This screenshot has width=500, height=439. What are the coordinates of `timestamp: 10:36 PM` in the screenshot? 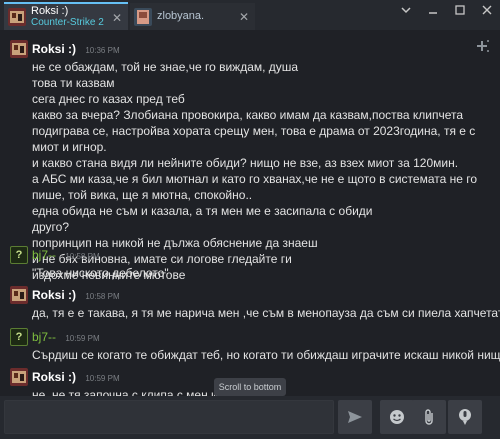 It's located at (102, 50).